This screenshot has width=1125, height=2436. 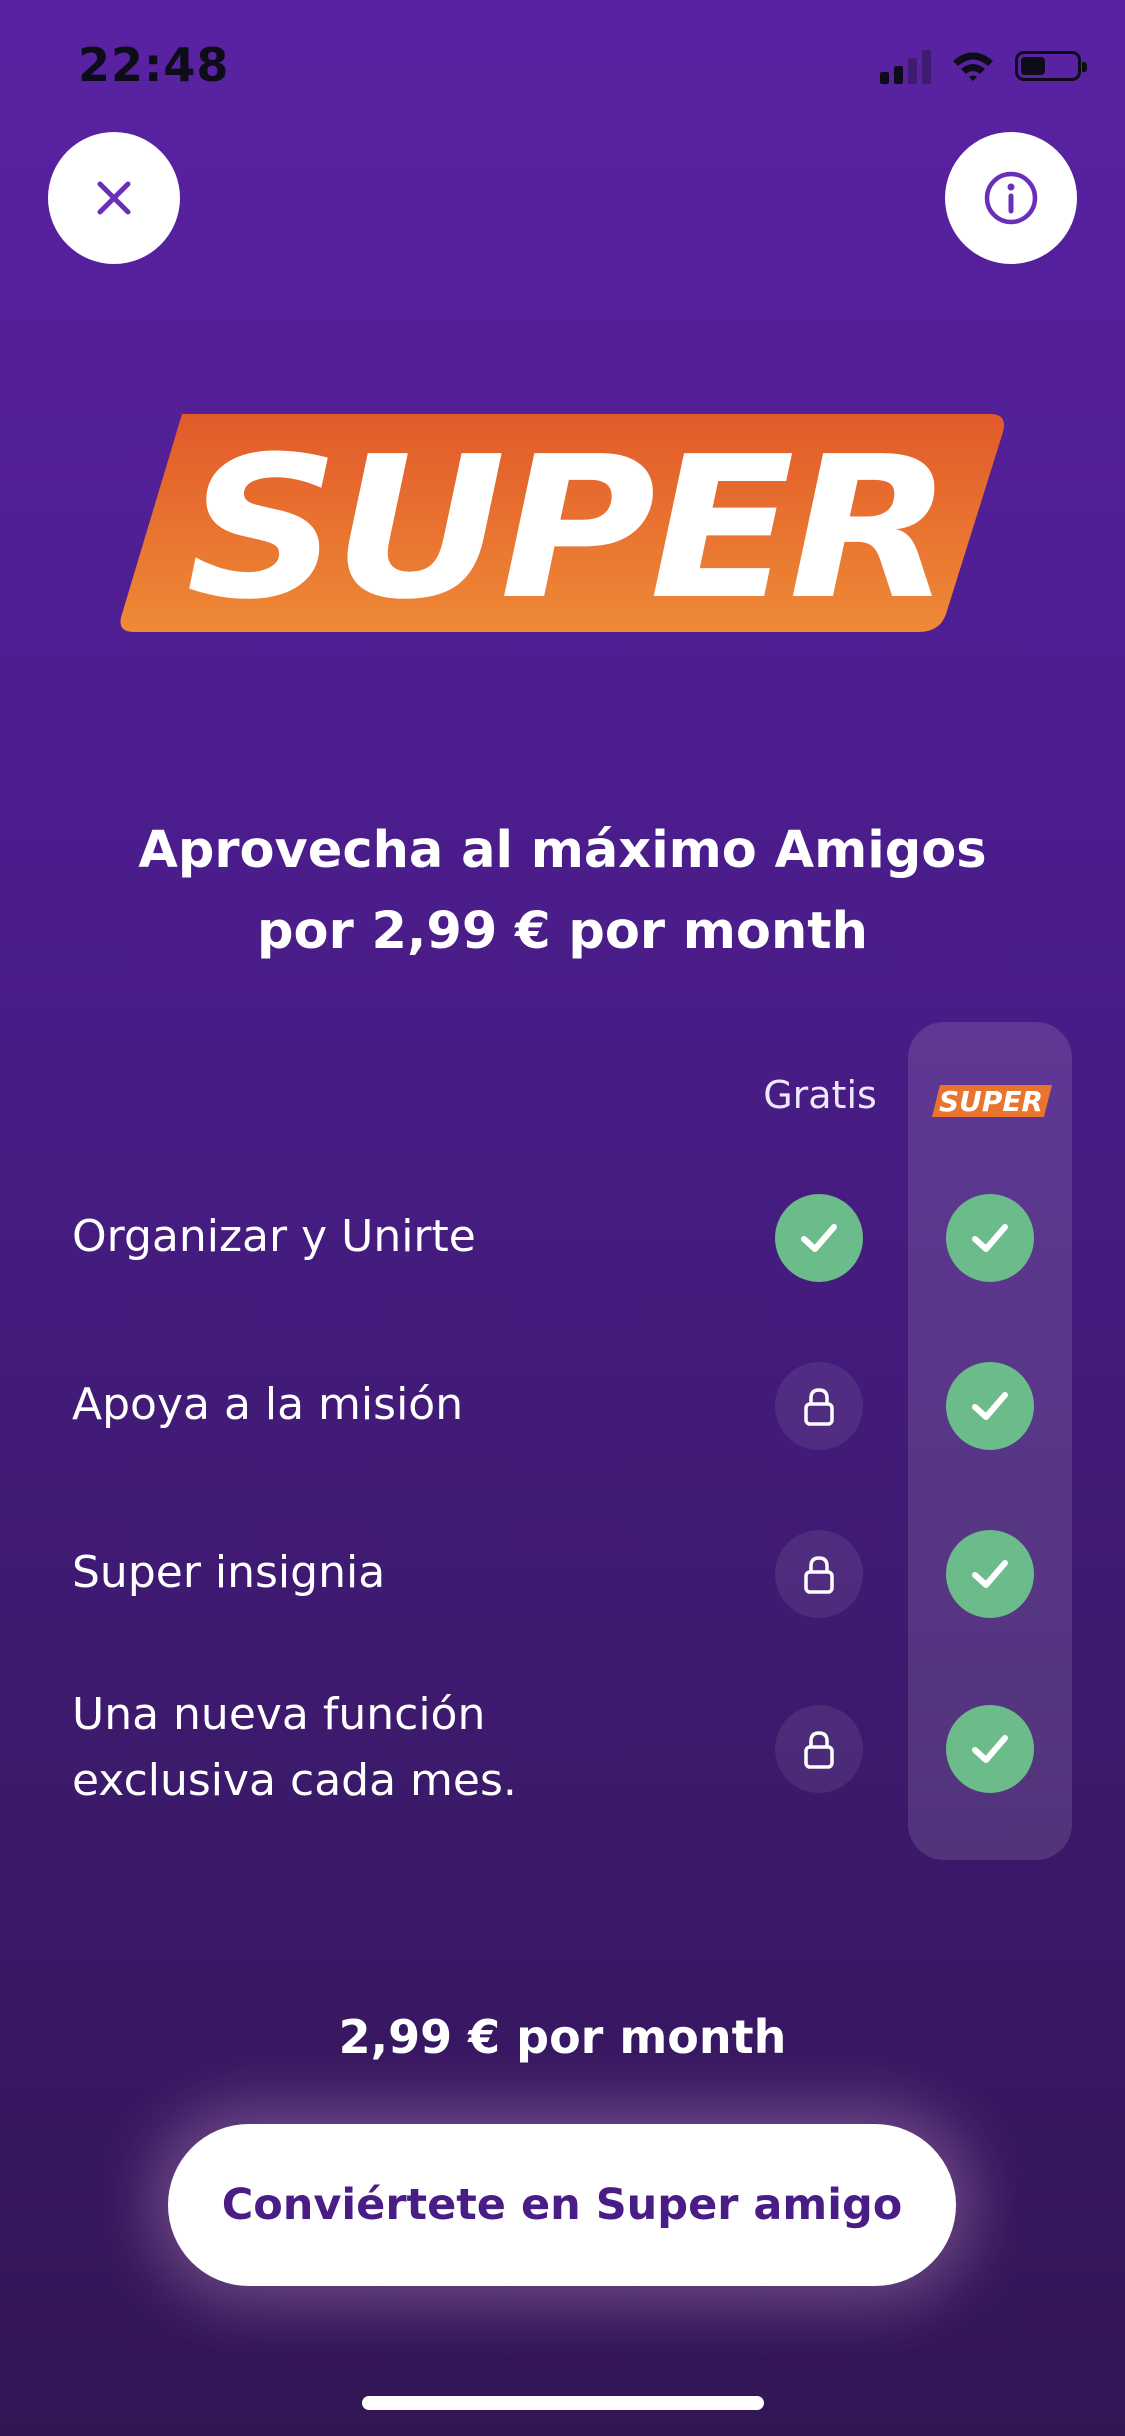 I want to click on feature-label-mision: Apoya a la misión, so click(x=268, y=1404).